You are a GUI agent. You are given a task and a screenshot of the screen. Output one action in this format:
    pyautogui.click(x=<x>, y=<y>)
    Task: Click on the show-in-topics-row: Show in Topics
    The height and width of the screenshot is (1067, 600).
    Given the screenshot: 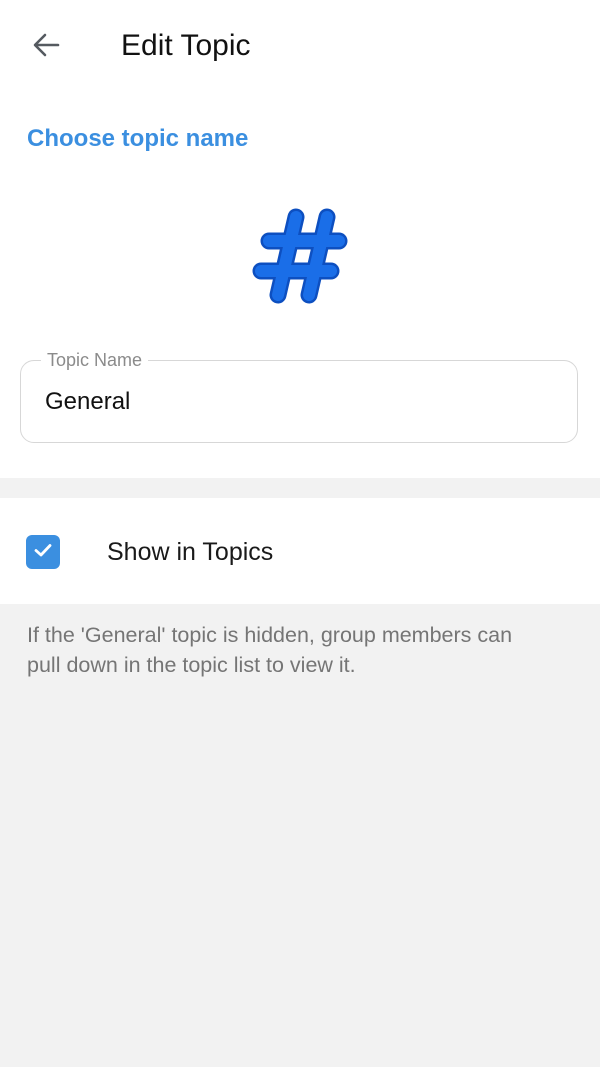 What is the action you would take?
    pyautogui.click(x=300, y=551)
    